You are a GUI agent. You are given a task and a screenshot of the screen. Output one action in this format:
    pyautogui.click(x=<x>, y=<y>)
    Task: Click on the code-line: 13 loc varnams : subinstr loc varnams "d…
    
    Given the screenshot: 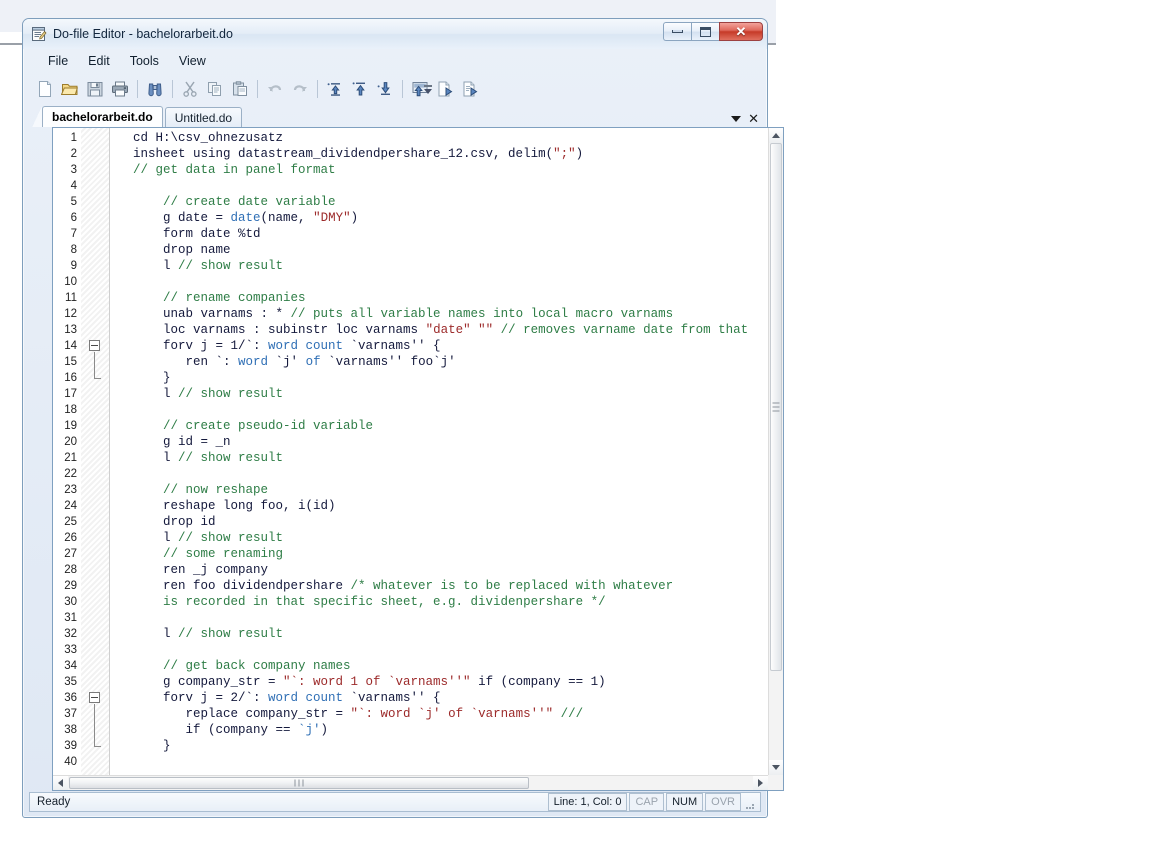 What is the action you would take?
    pyautogui.click(x=418, y=330)
    